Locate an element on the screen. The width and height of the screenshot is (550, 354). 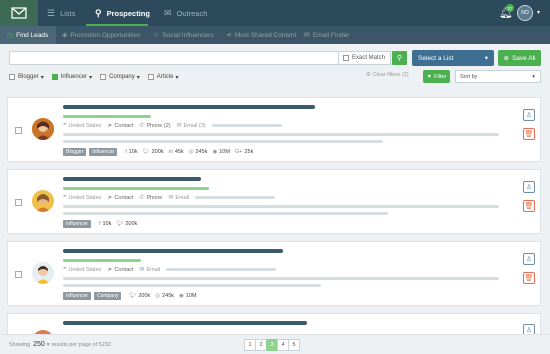
twitter-icon: 🐦︎ is located at coordinates (133, 296).